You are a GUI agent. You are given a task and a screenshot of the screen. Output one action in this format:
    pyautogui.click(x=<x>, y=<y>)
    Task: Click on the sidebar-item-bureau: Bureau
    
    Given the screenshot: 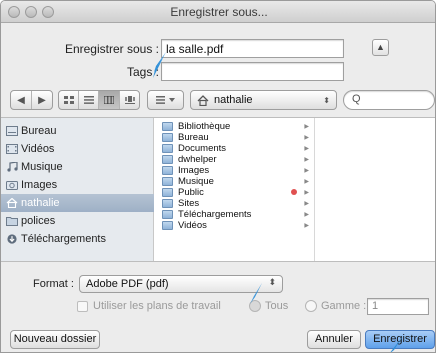 What is the action you would take?
    pyautogui.click(x=77, y=131)
    